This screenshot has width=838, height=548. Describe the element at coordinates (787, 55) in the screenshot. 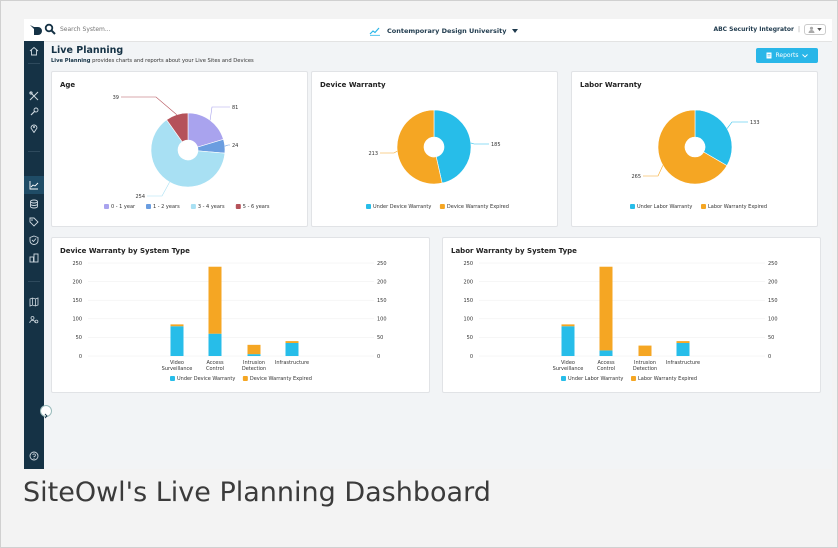

I see `reports-button: Reports` at that location.